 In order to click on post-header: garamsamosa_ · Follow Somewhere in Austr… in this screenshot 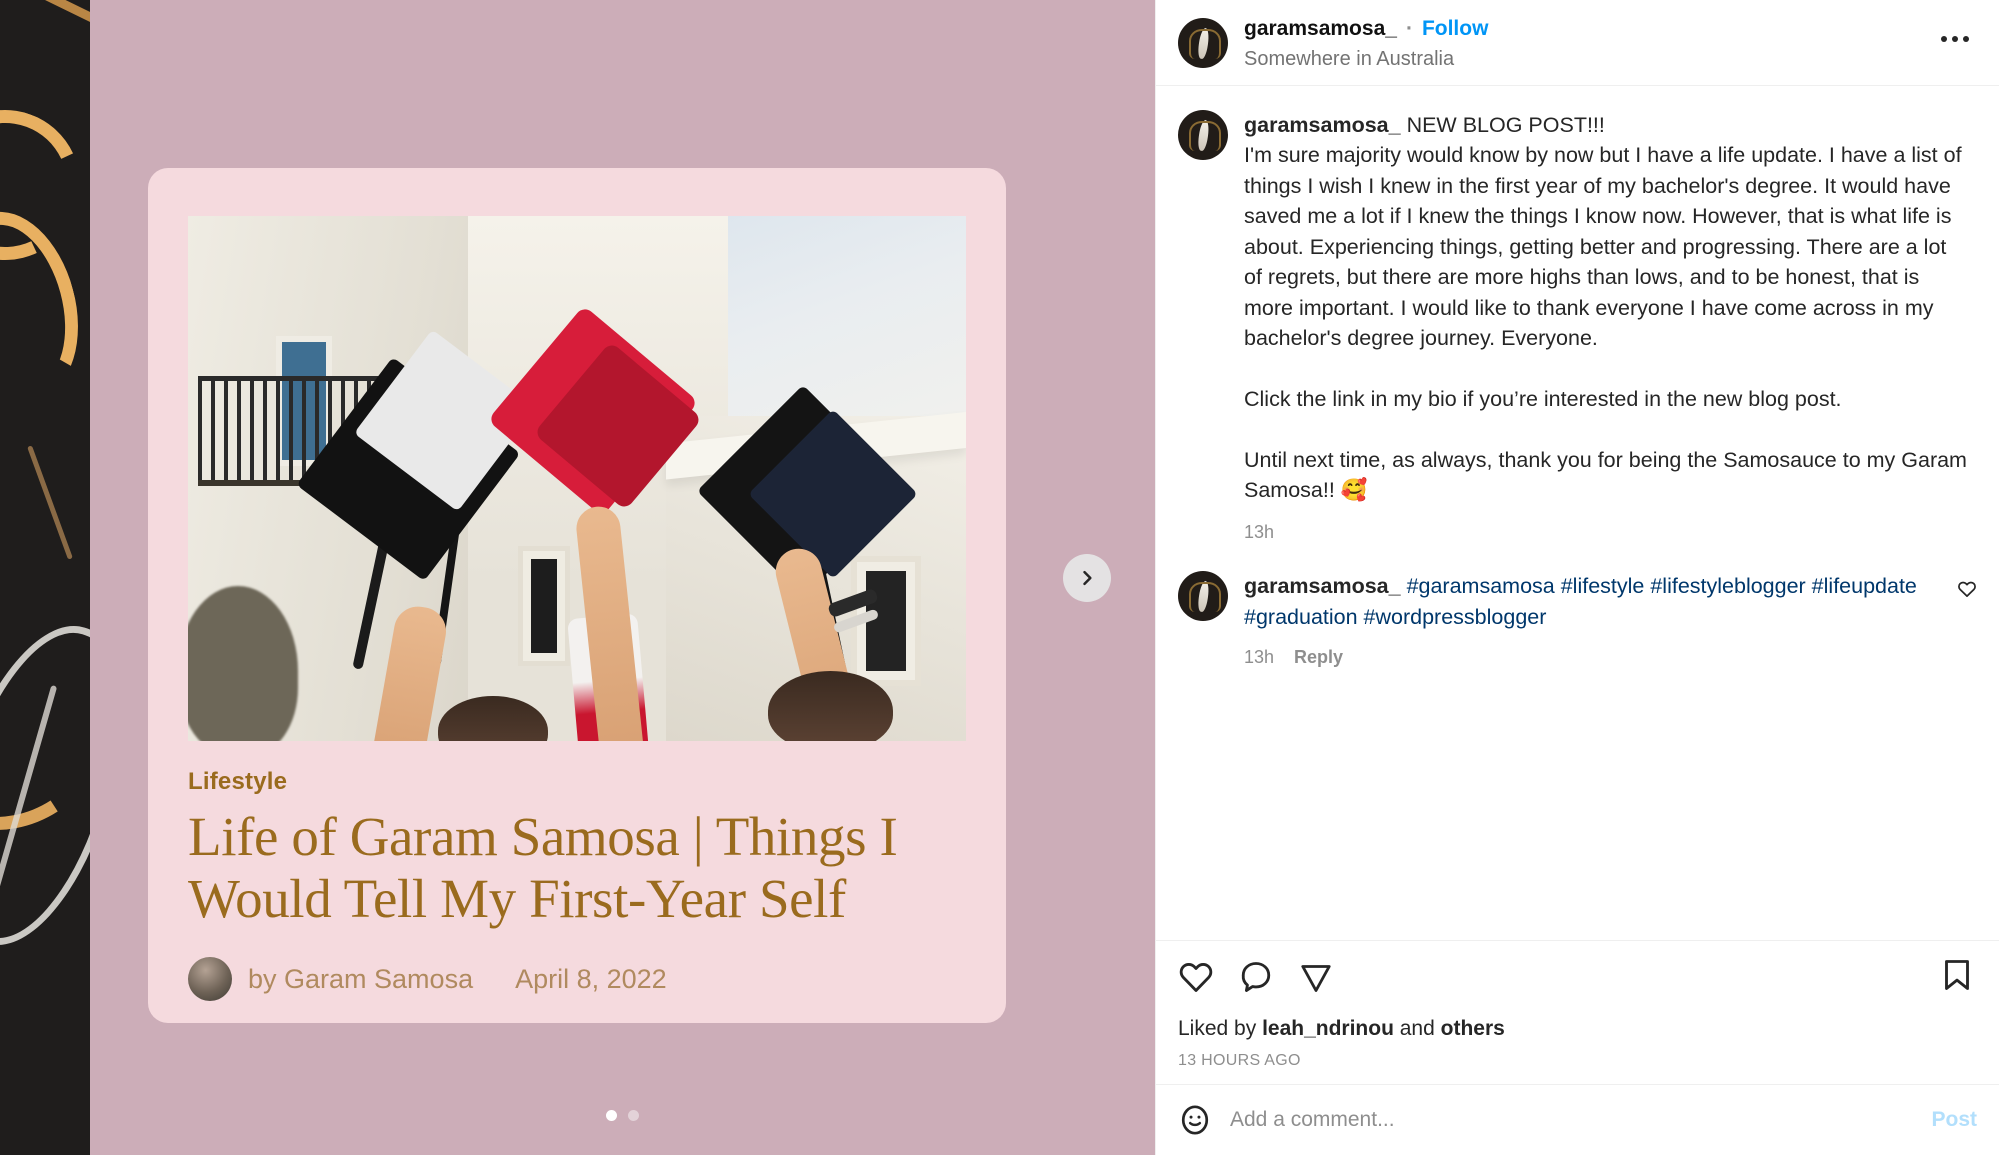, I will do `click(1577, 43)`.